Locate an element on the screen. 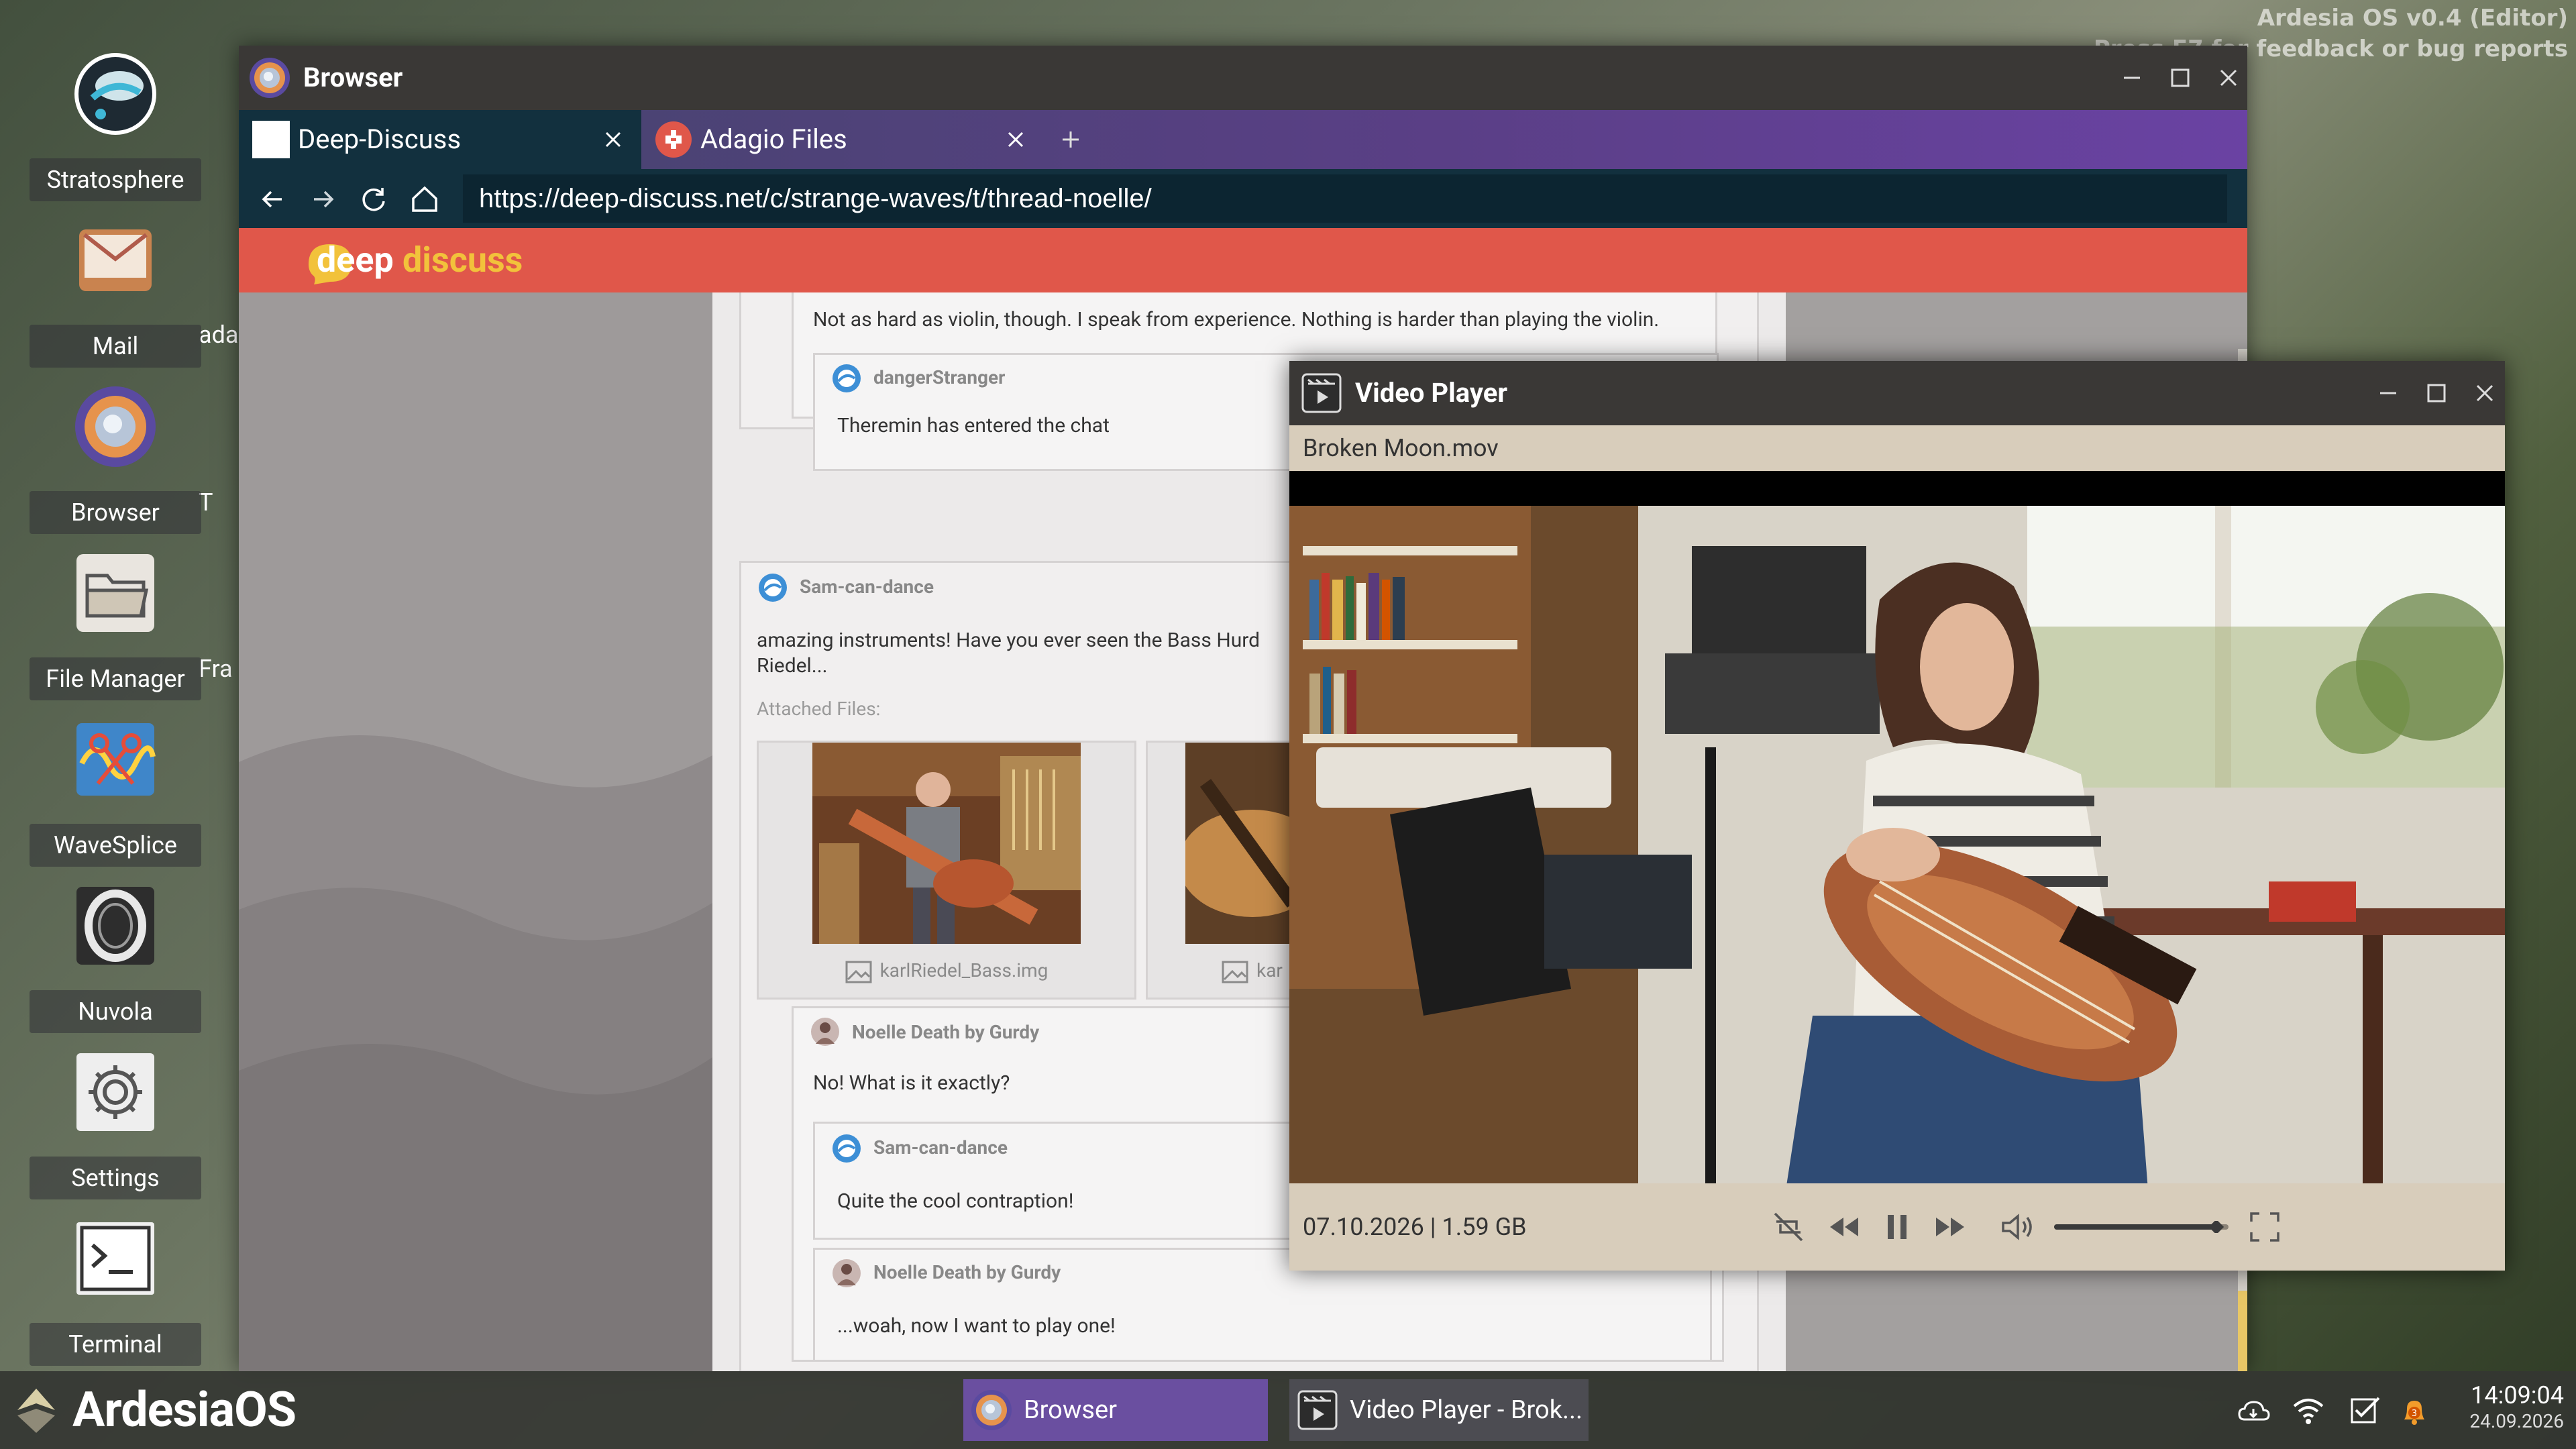  video-player-titlebar: Video Player is located at coordinates (1897, 393).